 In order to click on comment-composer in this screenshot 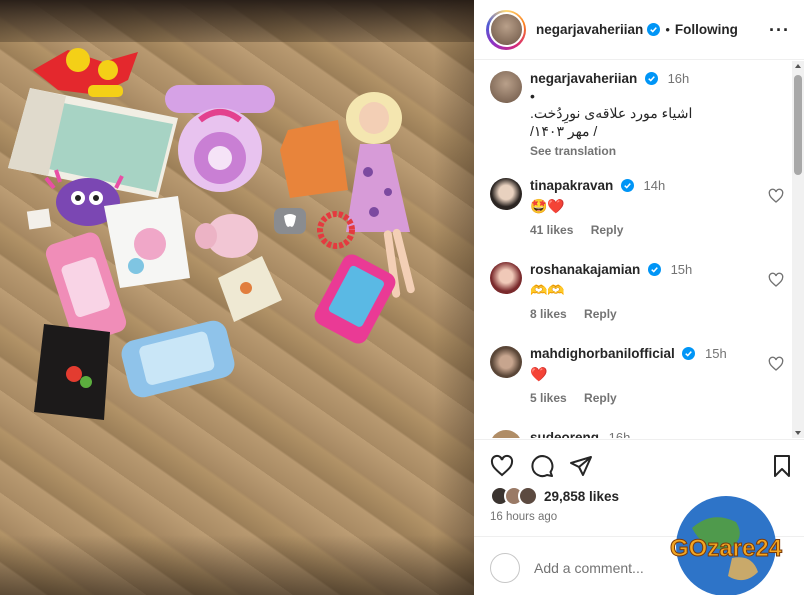, I will do `click(582, 568)`.